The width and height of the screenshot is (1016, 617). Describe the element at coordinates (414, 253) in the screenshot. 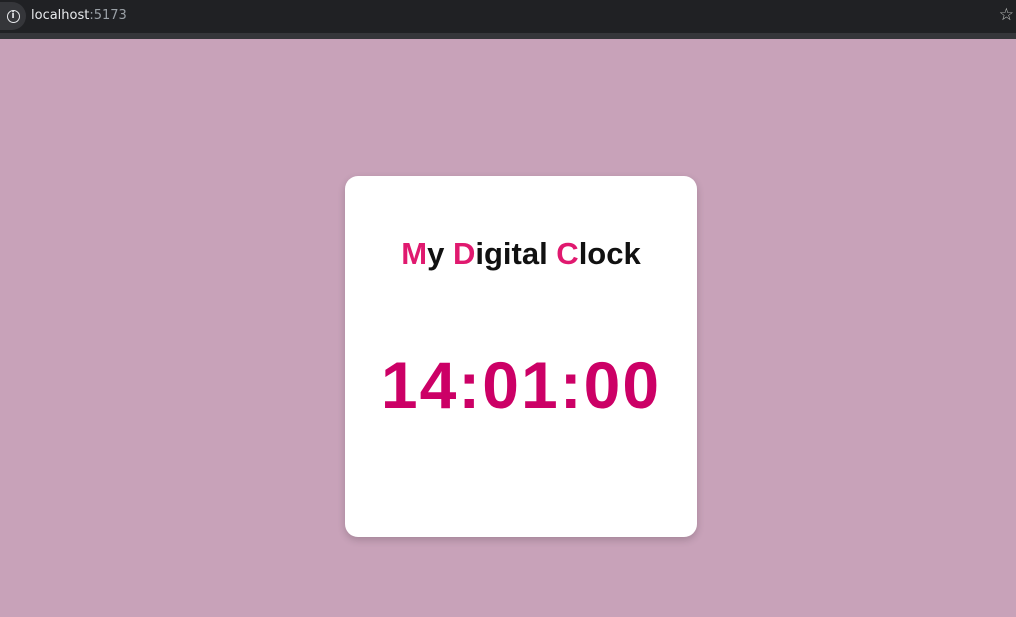

I see `title-letter-m: M` at that location.